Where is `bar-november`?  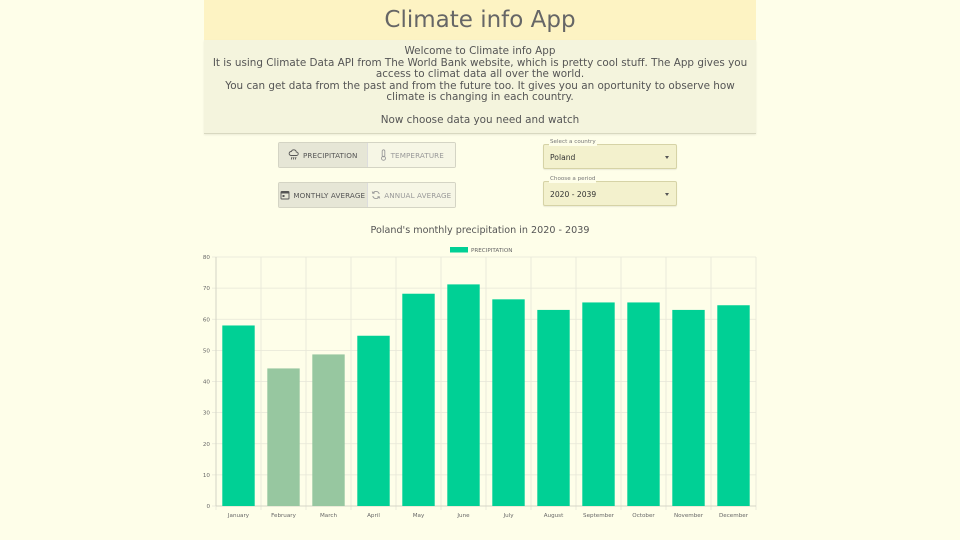 bar-november is located at coordinates (688, 407).